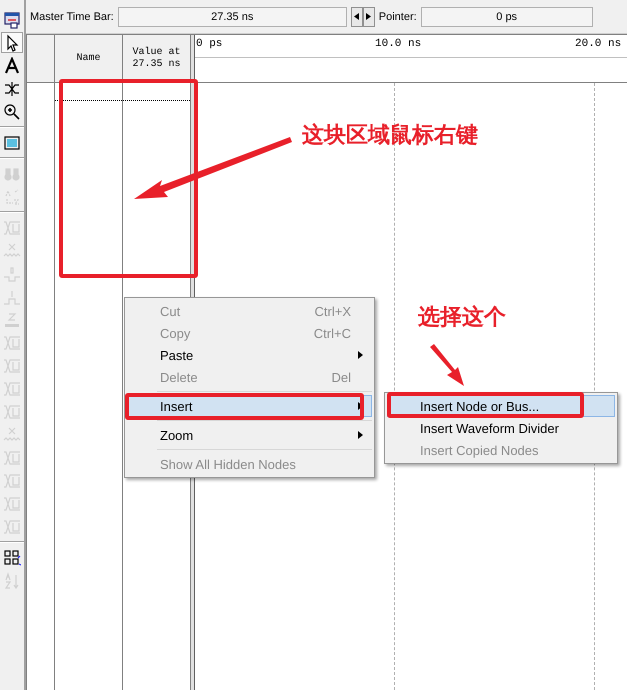 This screenshot has width=627, height=690. I want to click on previous-button, so click(356, 16).